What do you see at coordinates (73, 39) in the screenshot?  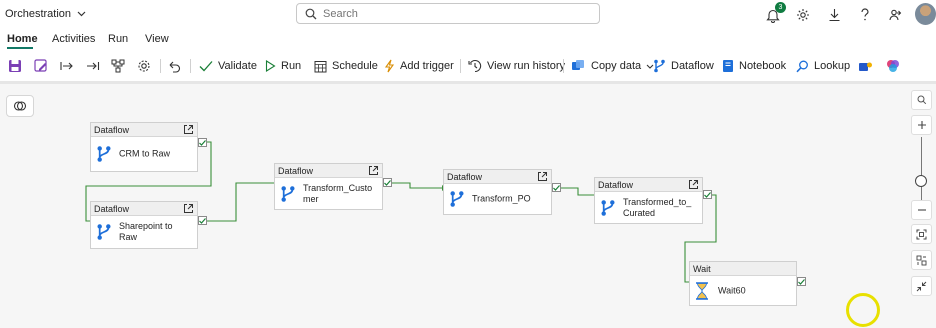 I see `tab-activities: Activities` at bounding box center [73, 39].